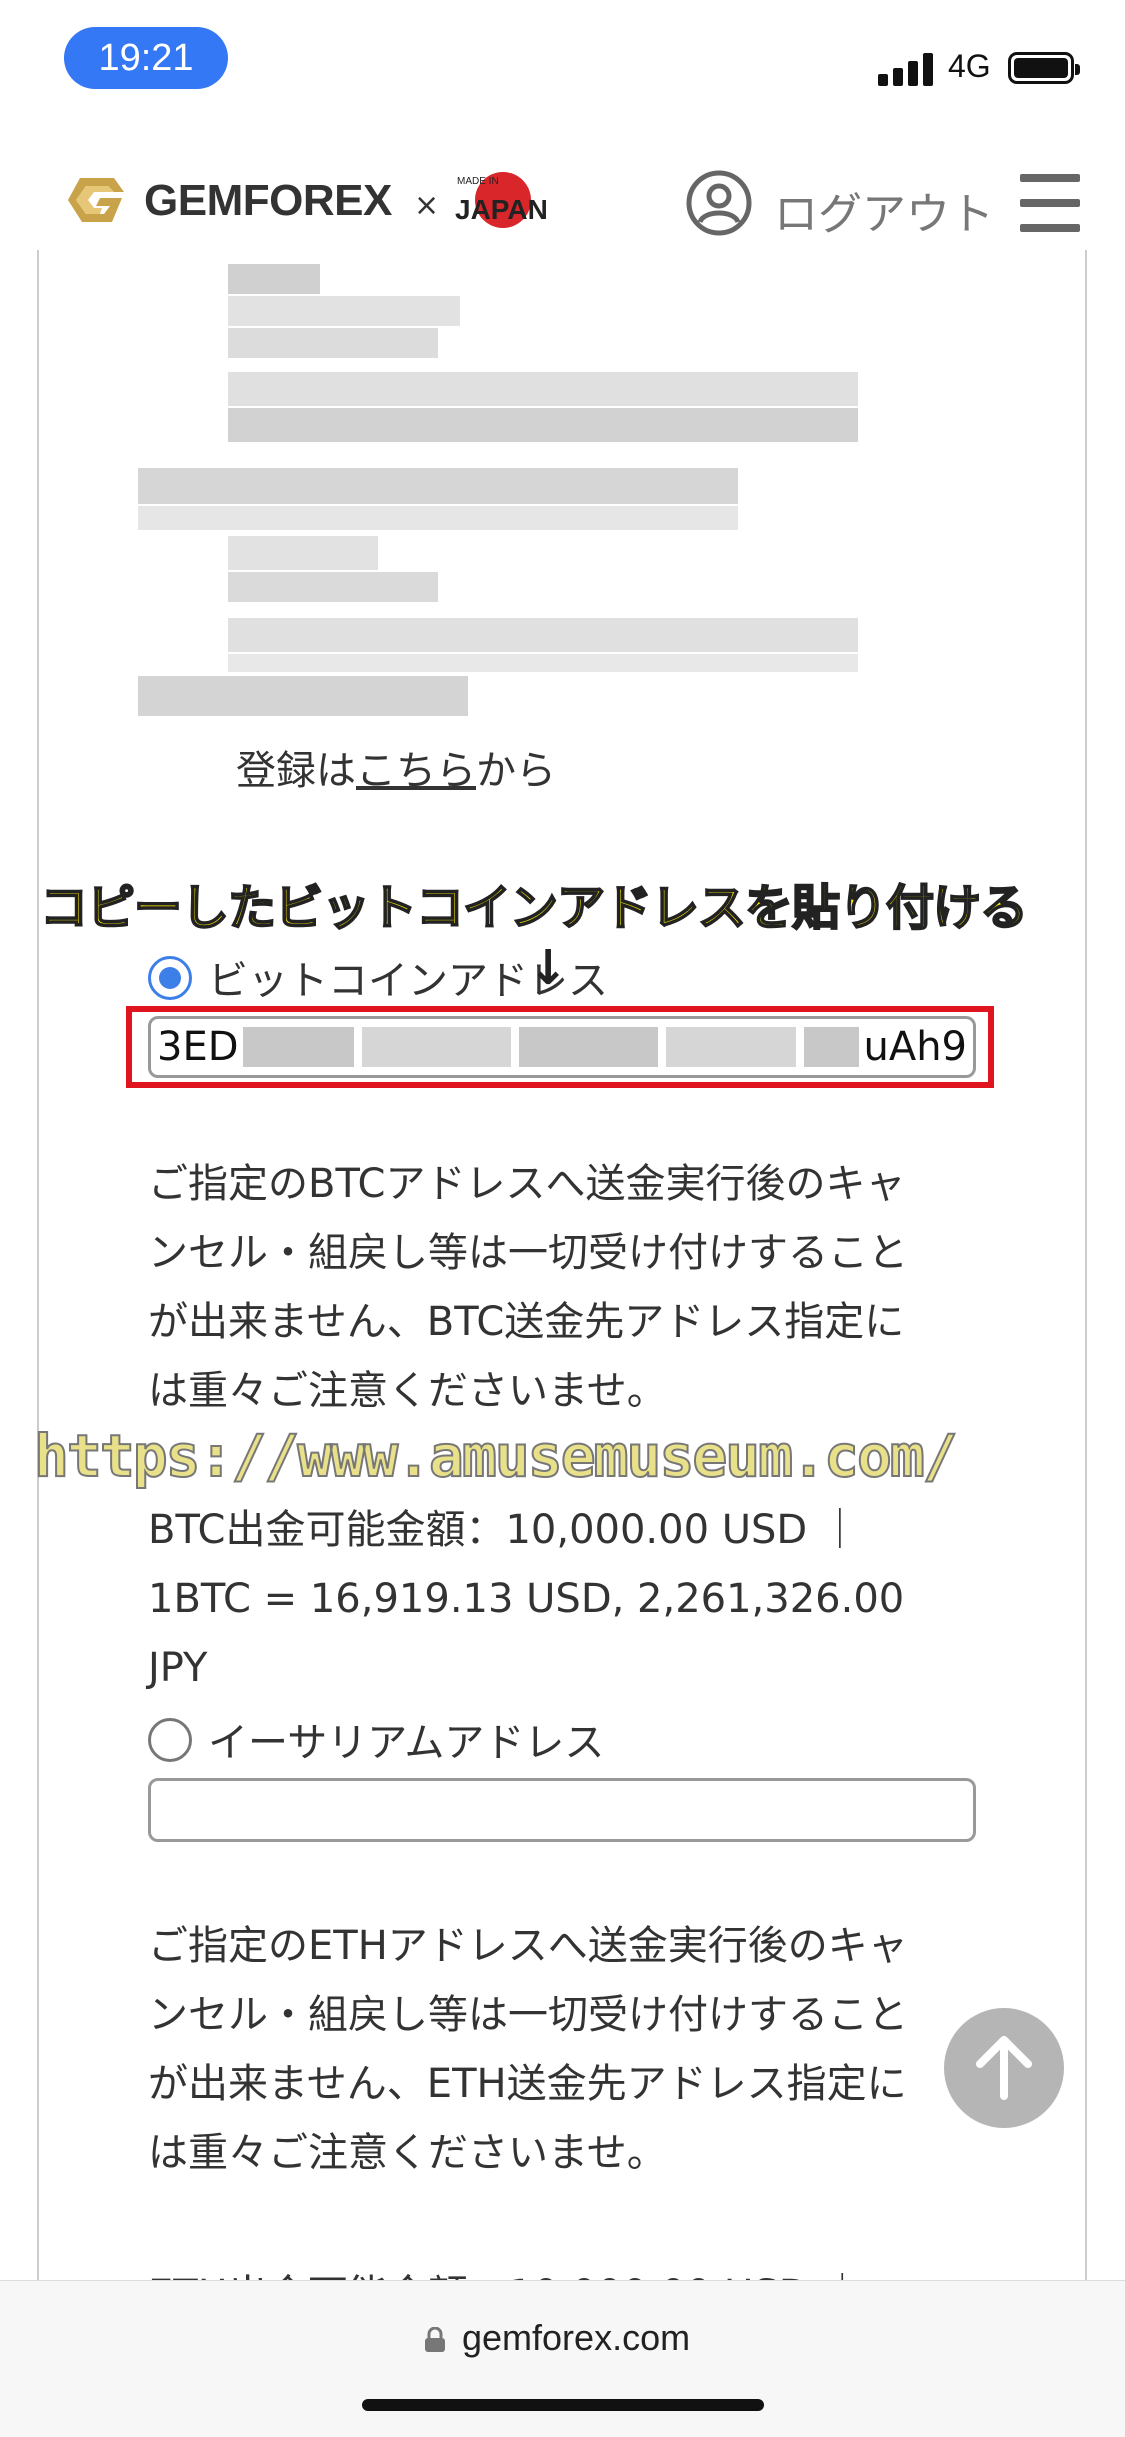  I want to click on eth-address-label: イーサリアムアドレス, so click(406, 1743).